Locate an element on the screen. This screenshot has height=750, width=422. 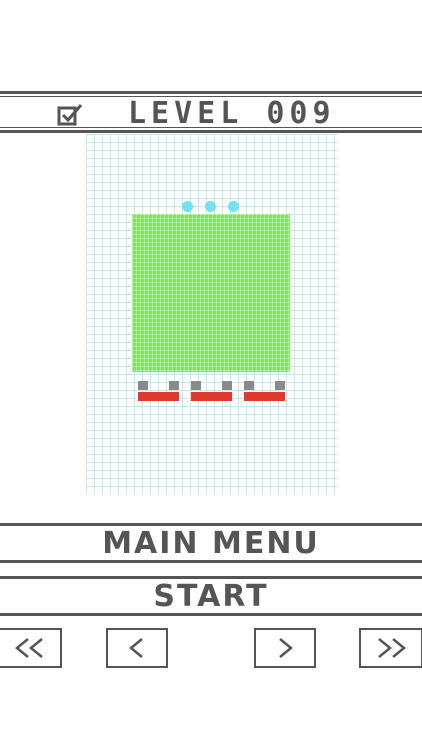
double-chevron-left-icon is located at coordinates (29, 648).